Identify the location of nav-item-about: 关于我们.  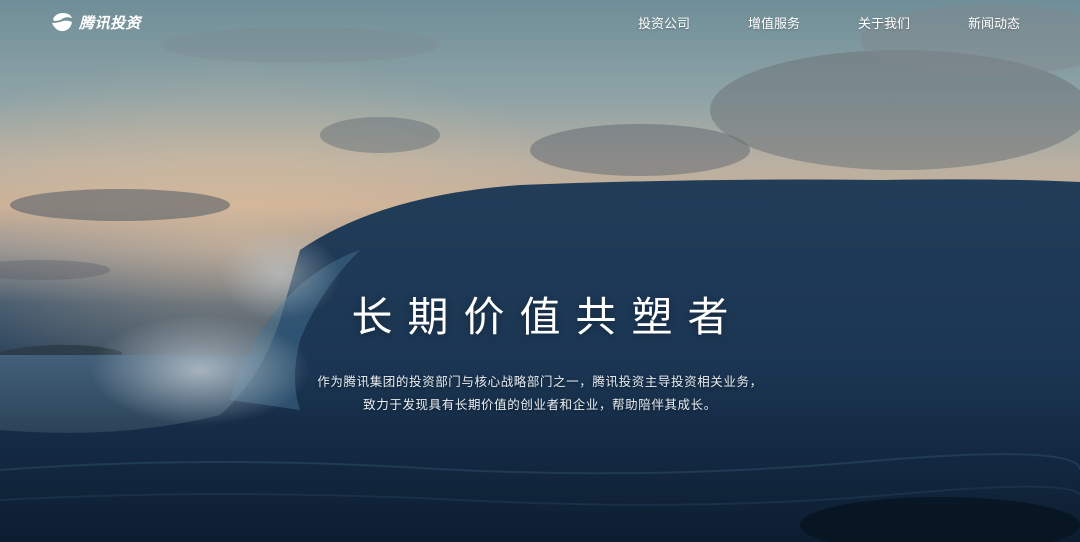
(884, 22).